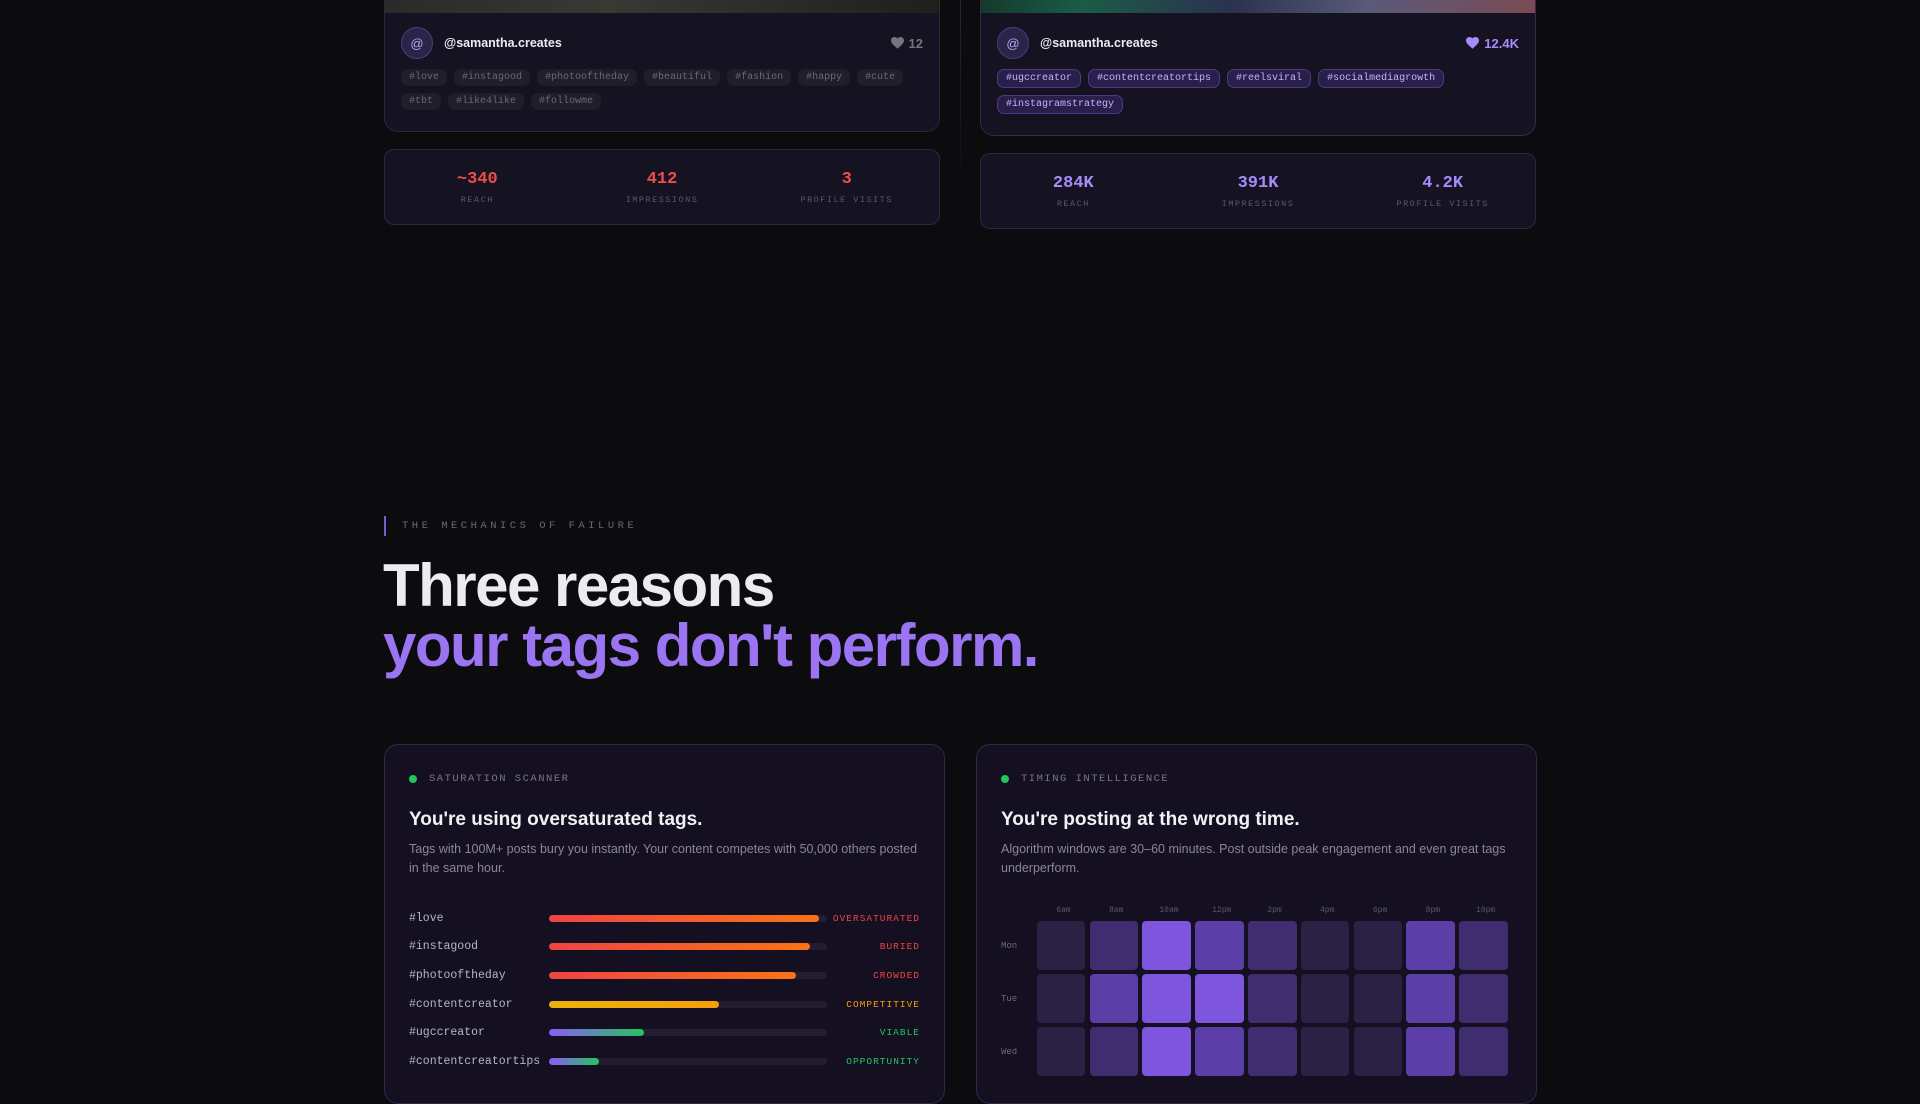 Image resolution: width=1920 pixels, height=1104 pixels. I want to click on like-count-value: 12, so click(915, 43).